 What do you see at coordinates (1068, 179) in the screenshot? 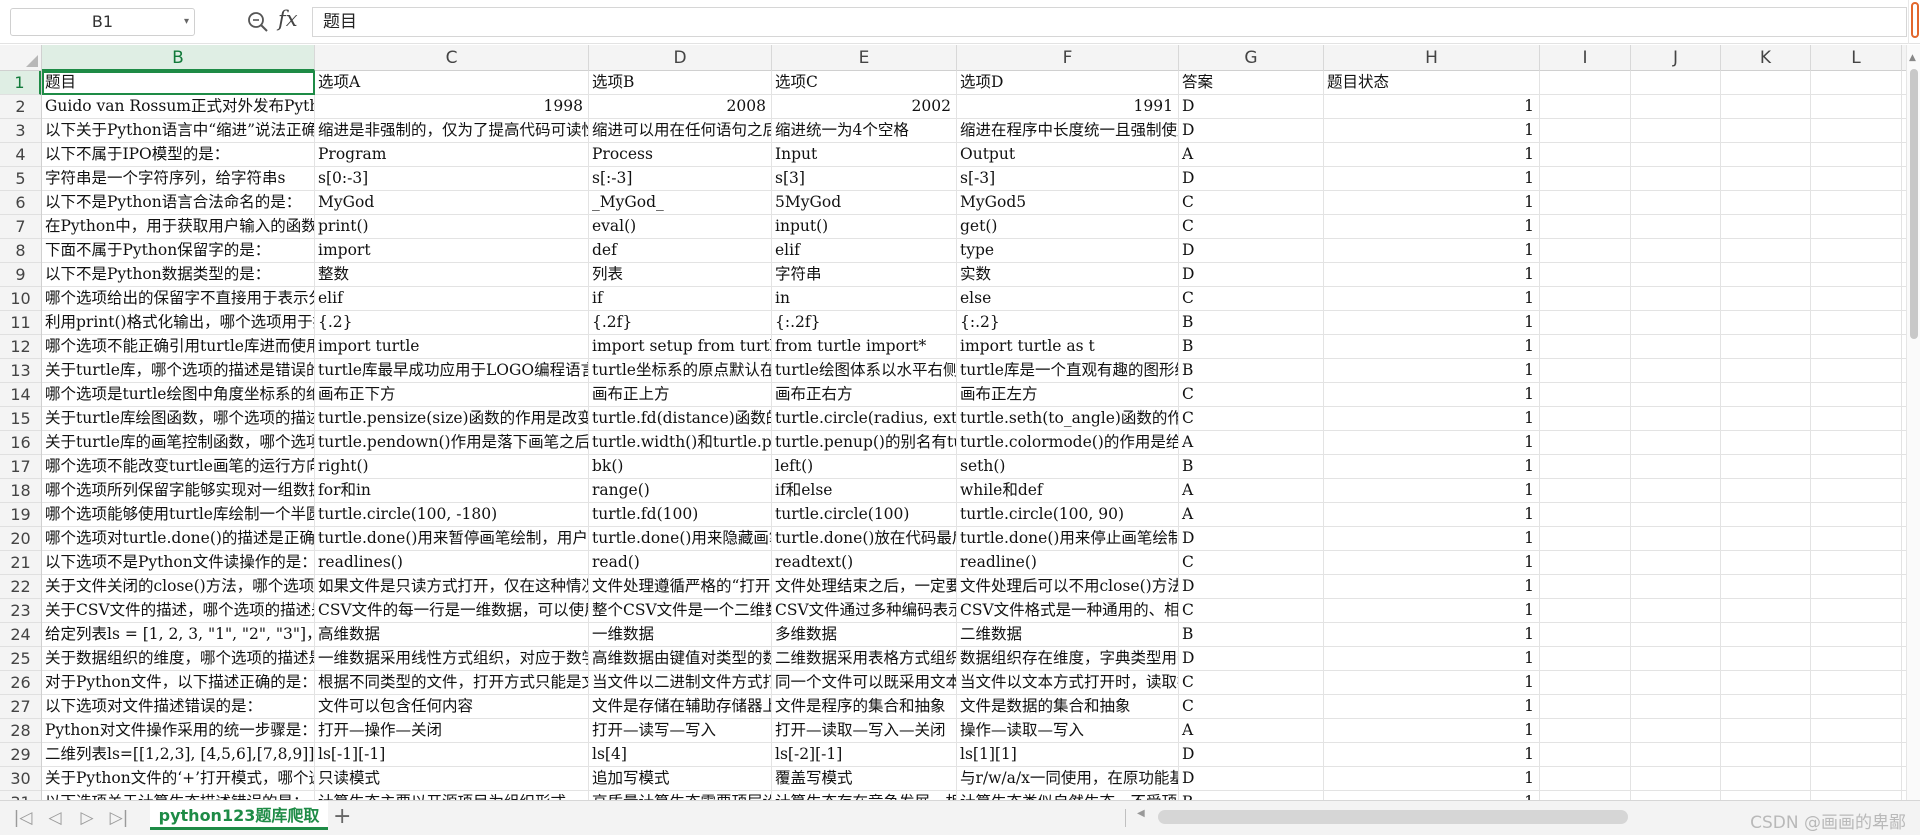
I see `cell-f: s[-3]` at bounding box center [1068, 179].